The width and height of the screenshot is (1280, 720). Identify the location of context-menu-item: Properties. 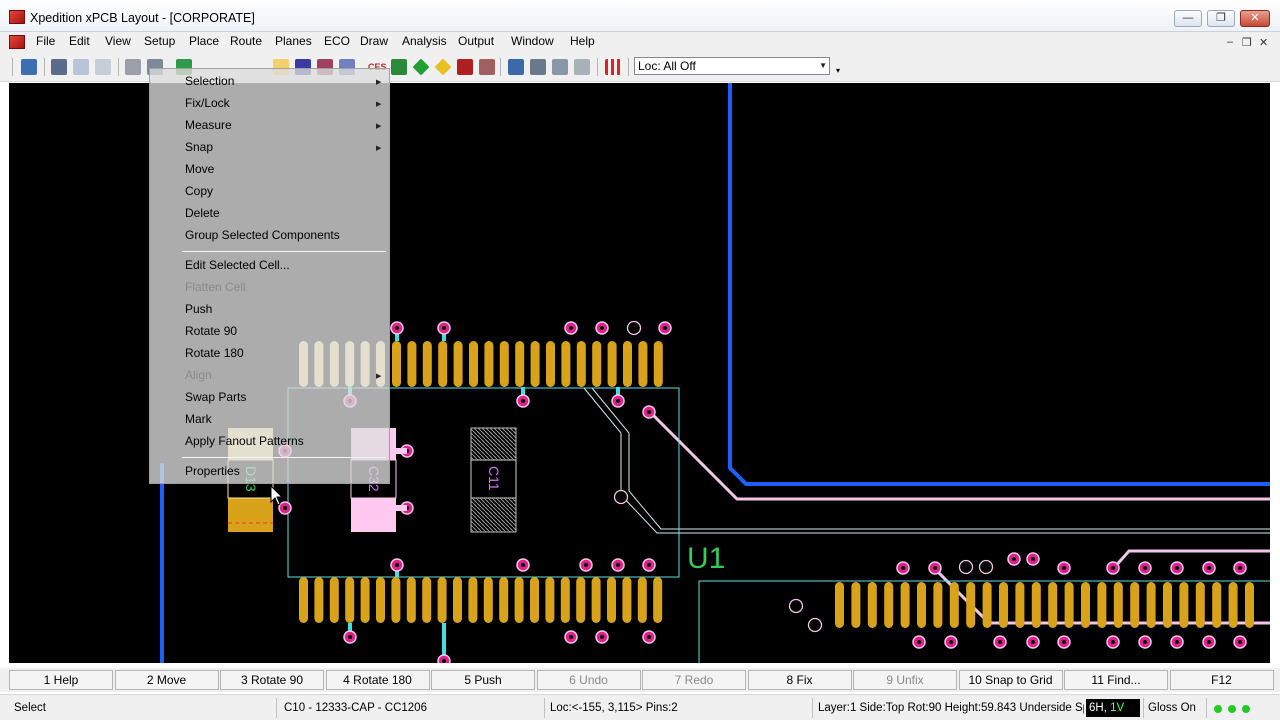
(212, 471).